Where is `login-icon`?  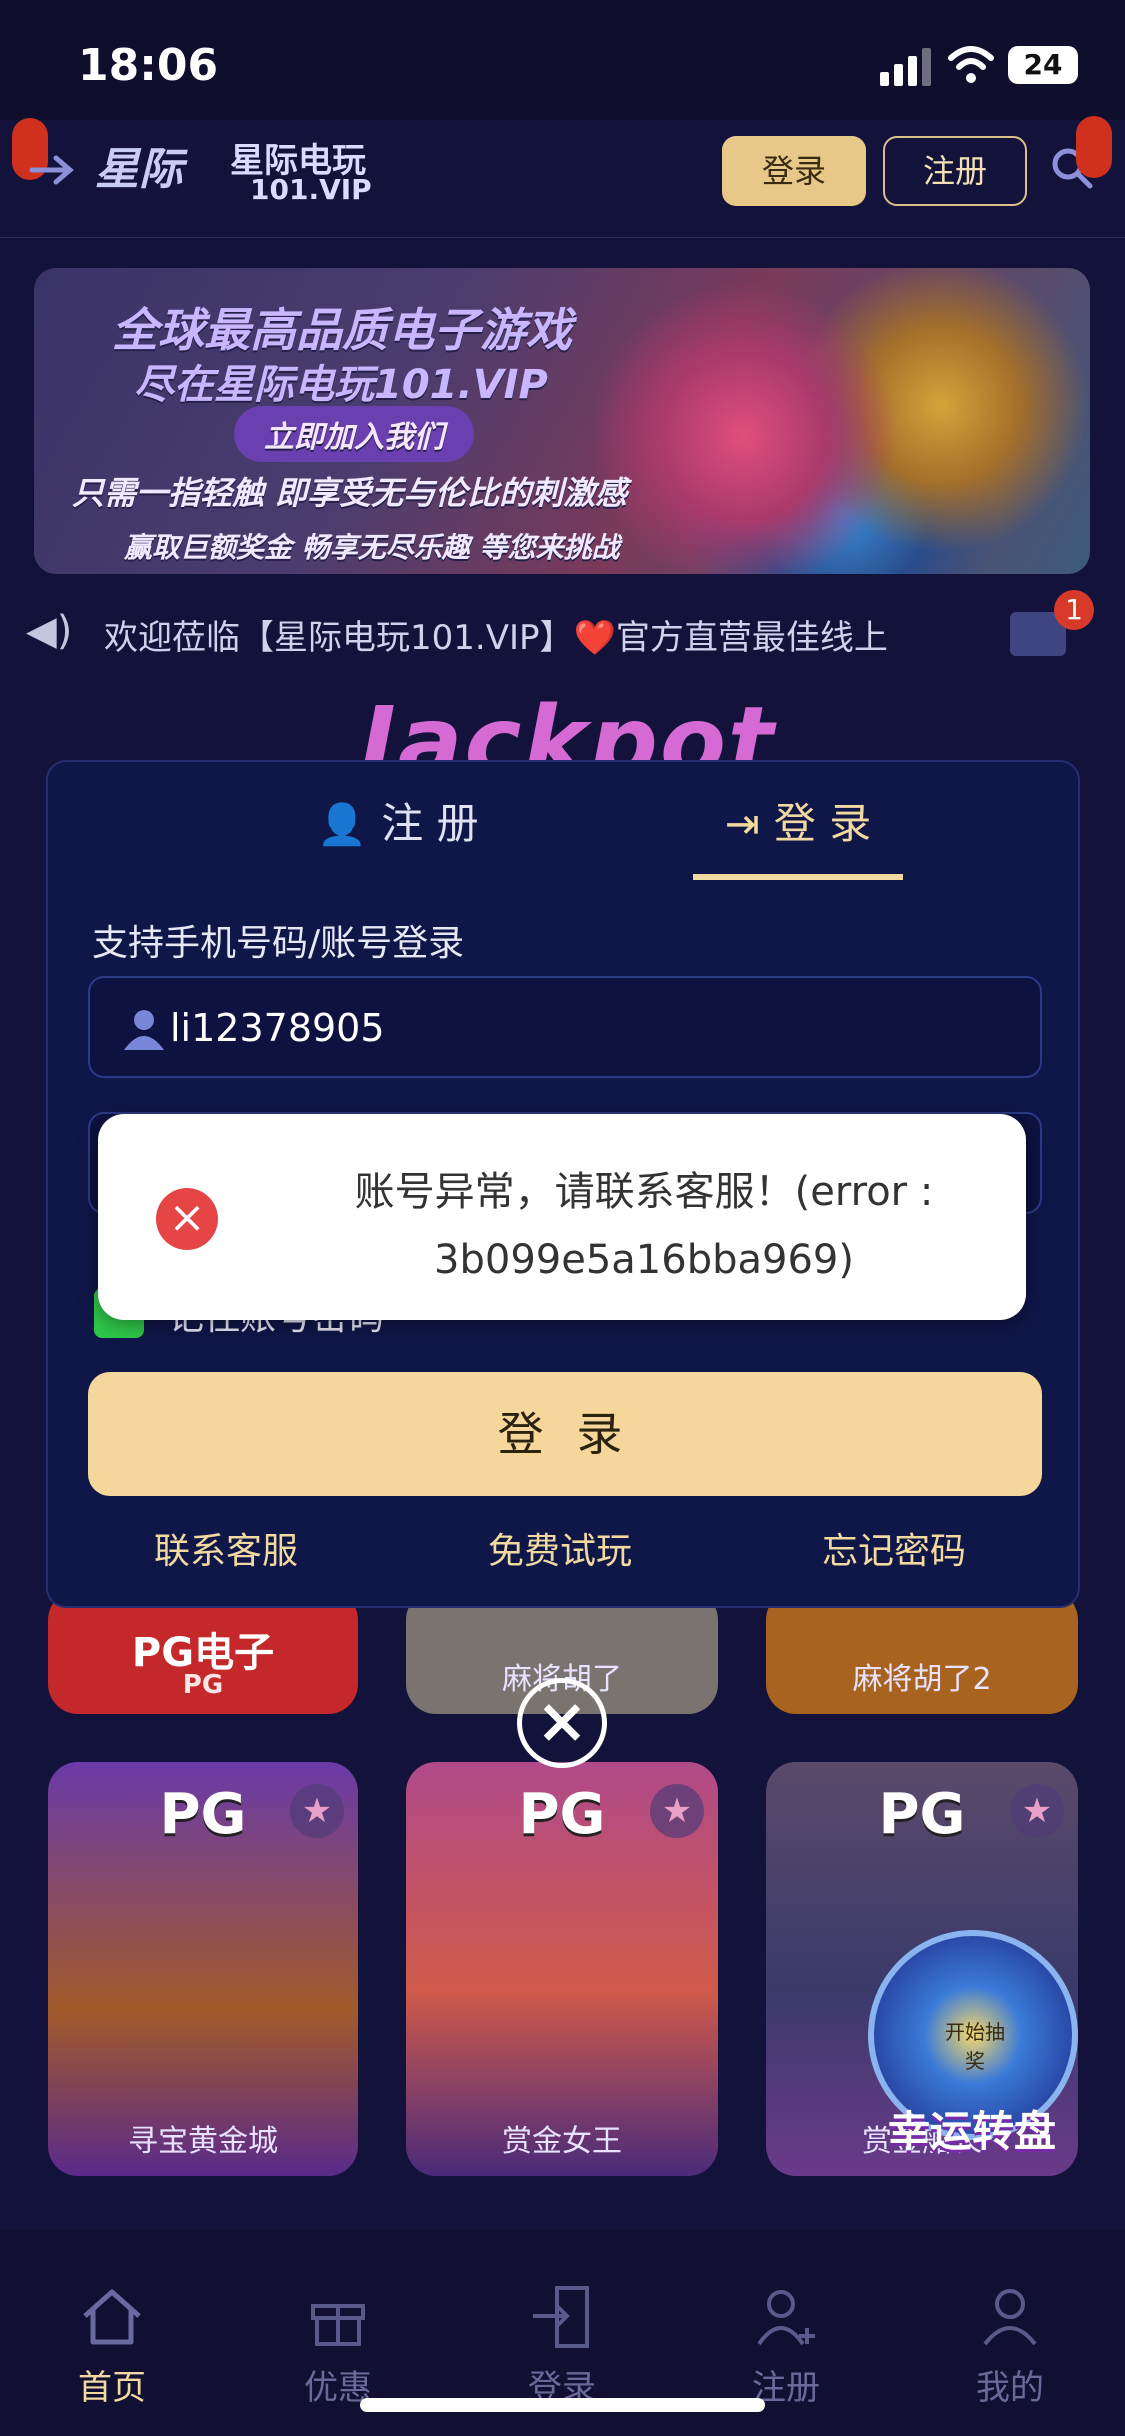 login-icon is located at coordinates (561, 2317).